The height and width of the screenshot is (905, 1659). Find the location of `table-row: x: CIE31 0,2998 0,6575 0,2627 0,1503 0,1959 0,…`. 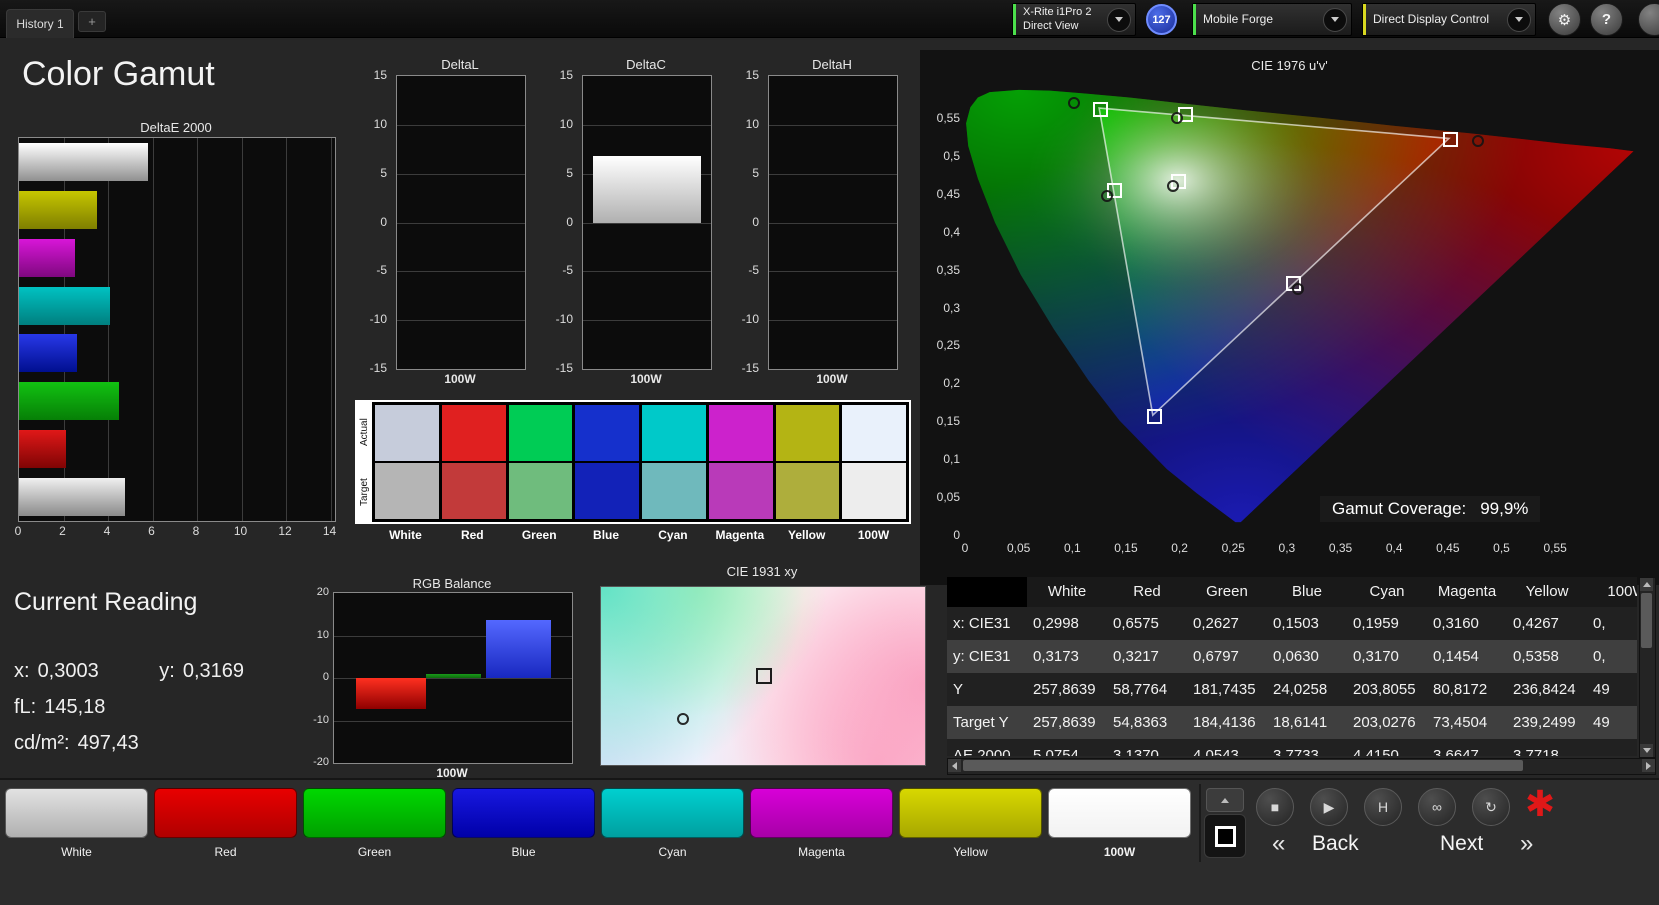

table-row: x: CIE31 0,2998 0,6575 0,2627 0,1503 0,1959 0,… is located at coordinates (1292, 623).